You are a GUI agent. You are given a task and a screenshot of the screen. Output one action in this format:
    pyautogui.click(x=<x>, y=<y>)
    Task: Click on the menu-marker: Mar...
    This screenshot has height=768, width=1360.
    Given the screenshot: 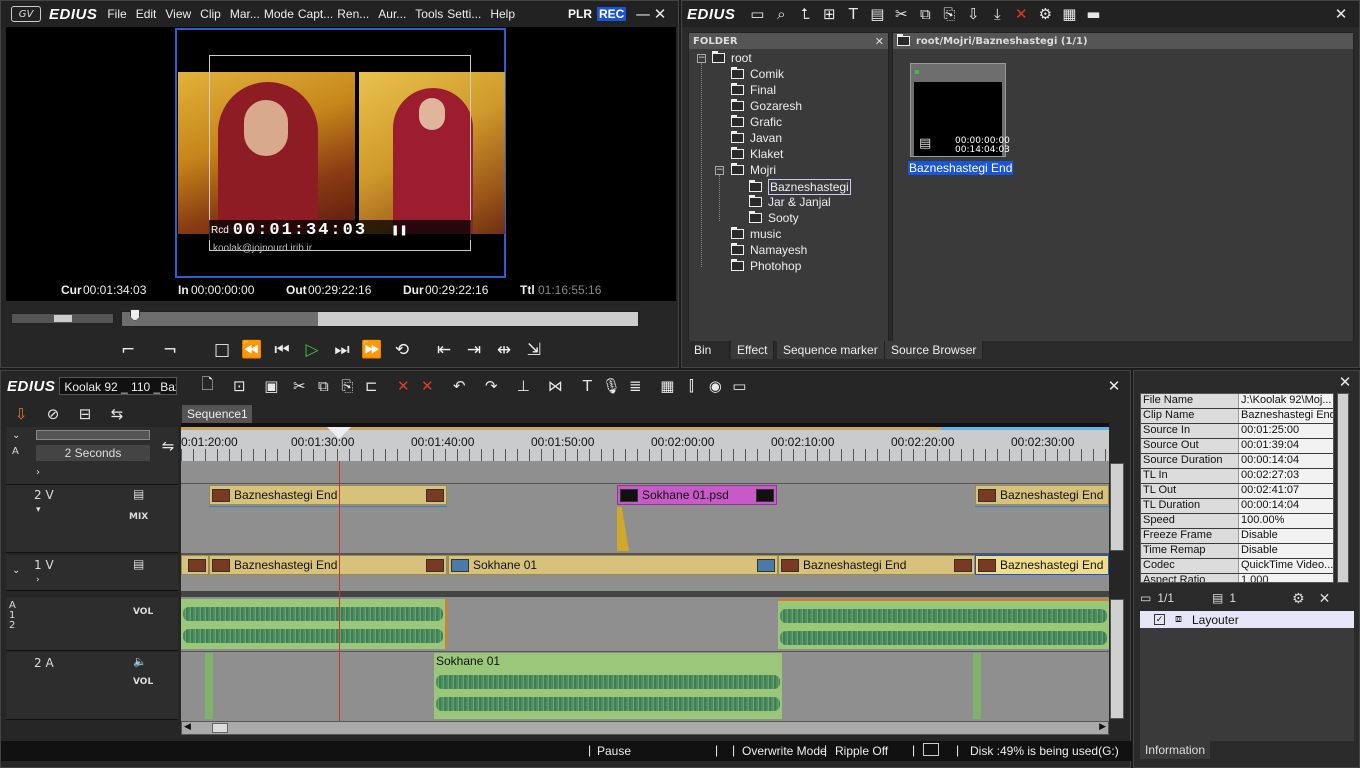 What is the action you would take?
    pyautogui.click(x=245, y=14)
    